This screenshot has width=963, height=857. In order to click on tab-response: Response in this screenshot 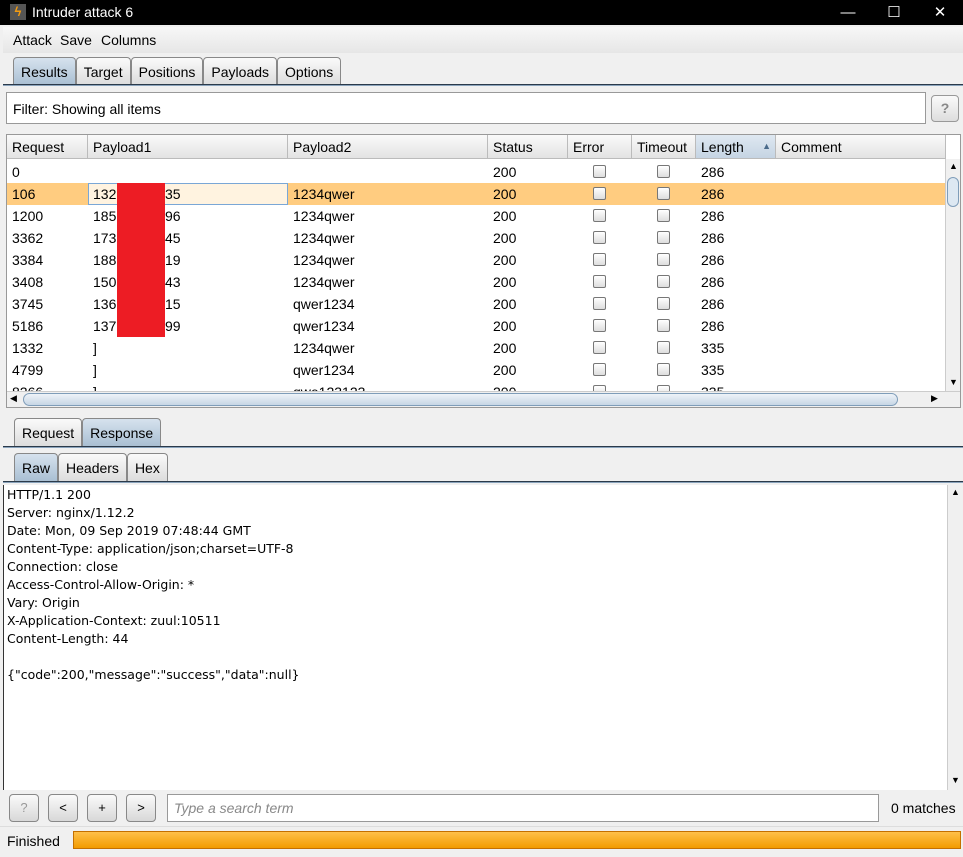, I will do `click(122, 432)`.